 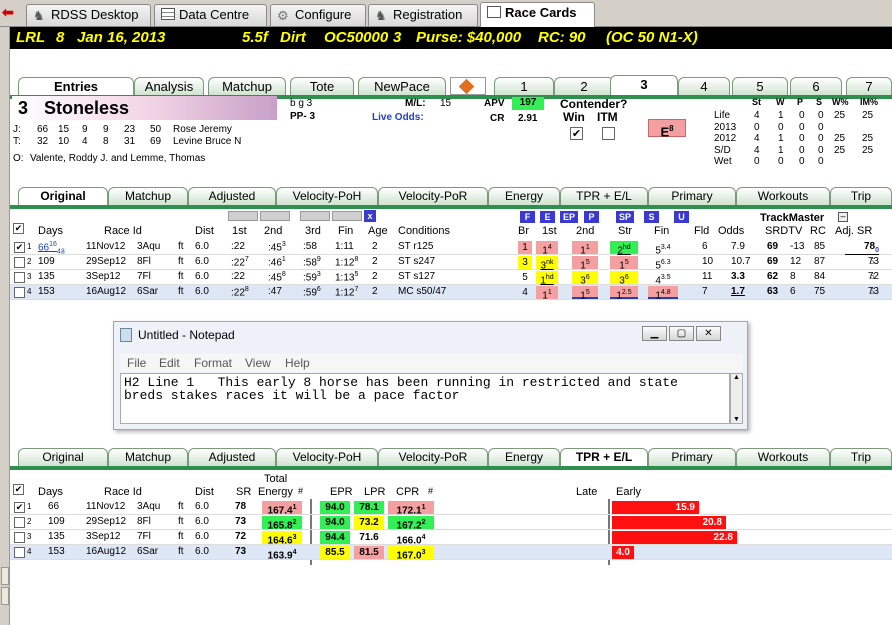 I want to click on scroll-down-icon: ▼, so click(x=736, y=419).